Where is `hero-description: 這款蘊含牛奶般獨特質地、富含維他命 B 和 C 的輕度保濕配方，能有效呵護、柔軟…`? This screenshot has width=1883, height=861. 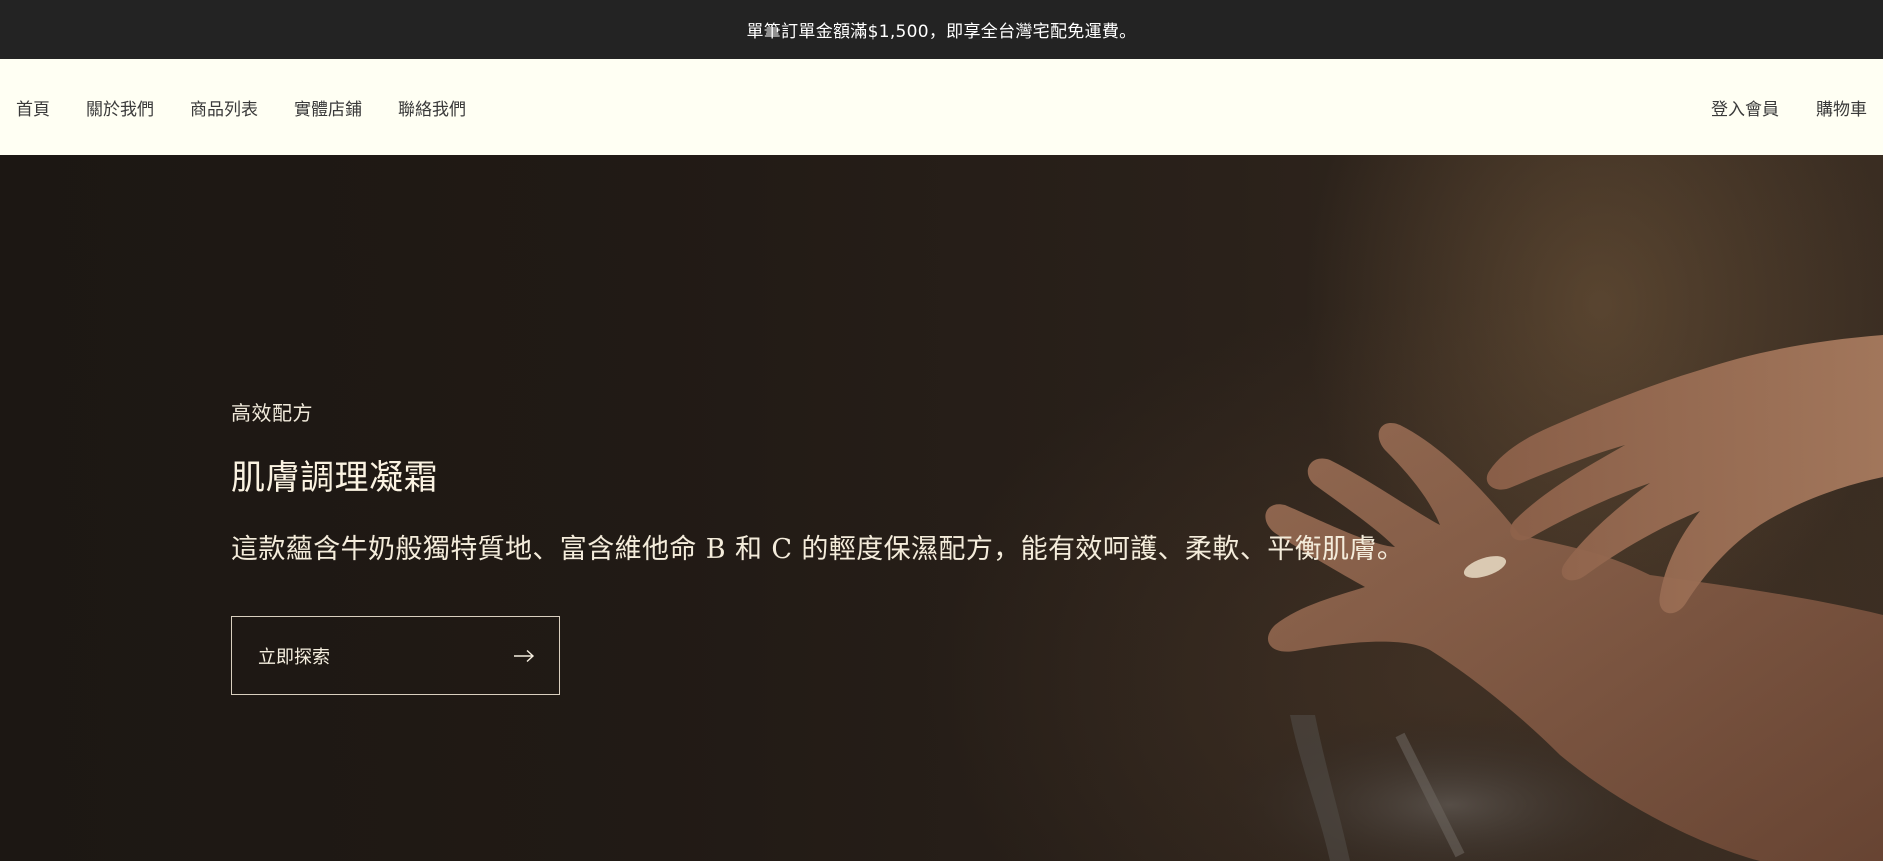 hero-description: 這款蘊含牛奶般獨特質地、富含維他命 B 和 C 的輕度保濕配方，能有效呵護、柔軟… is located at coordinates (818, 549).